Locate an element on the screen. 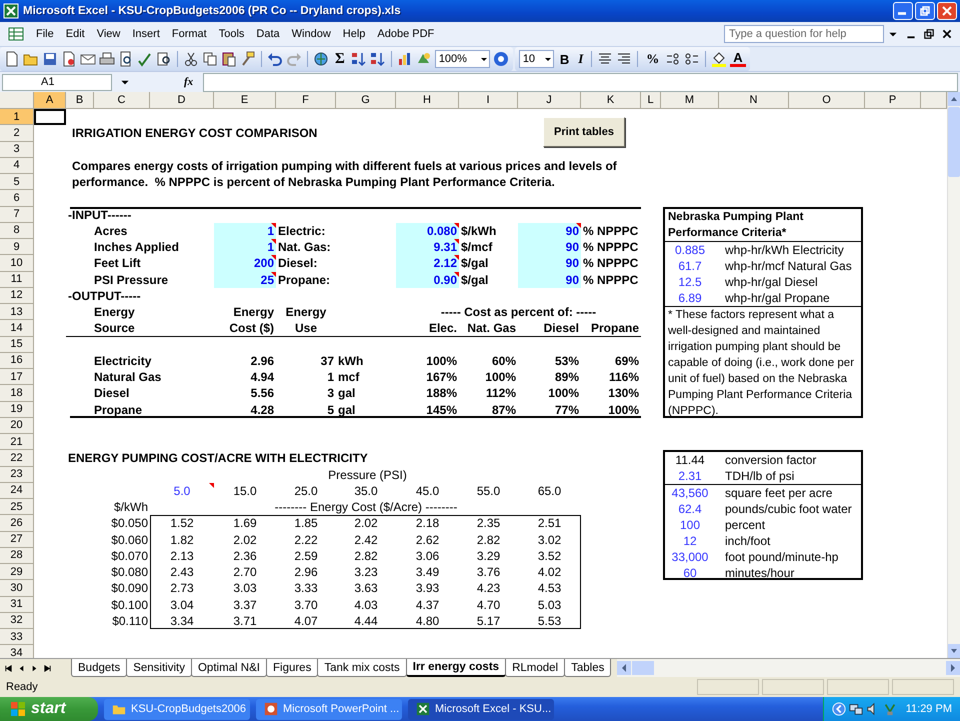  scroll-right-icon is located at coordinates (953, 668).